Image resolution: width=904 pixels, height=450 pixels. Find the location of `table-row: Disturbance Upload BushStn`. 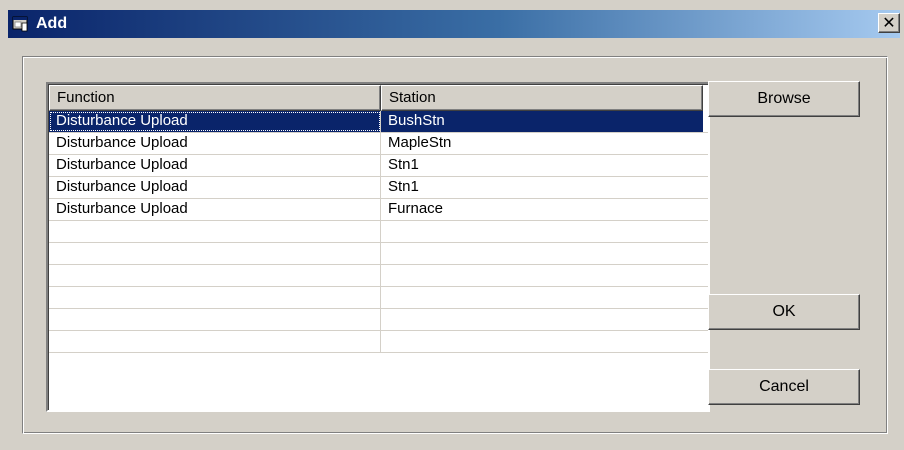

table-row: Disturbance Upload BushStn is located at coordinates (378, 122).